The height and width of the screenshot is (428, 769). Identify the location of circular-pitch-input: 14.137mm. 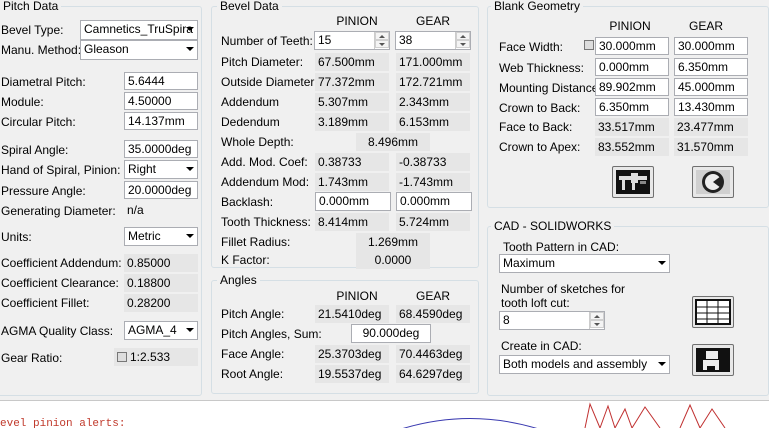
(161, 121).